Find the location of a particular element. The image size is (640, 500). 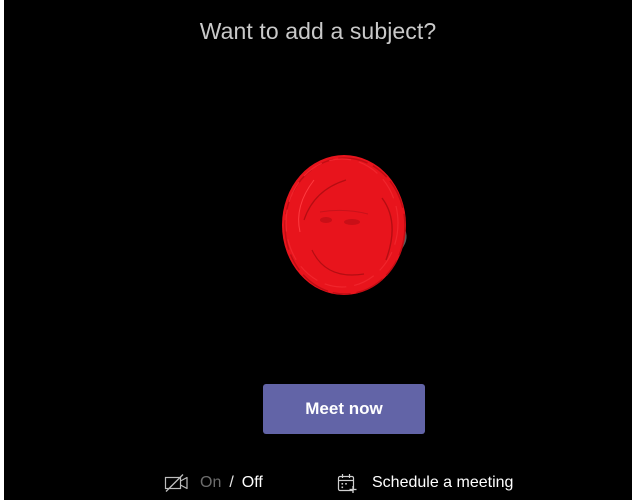

avatar is located at coordinates (344, 225).